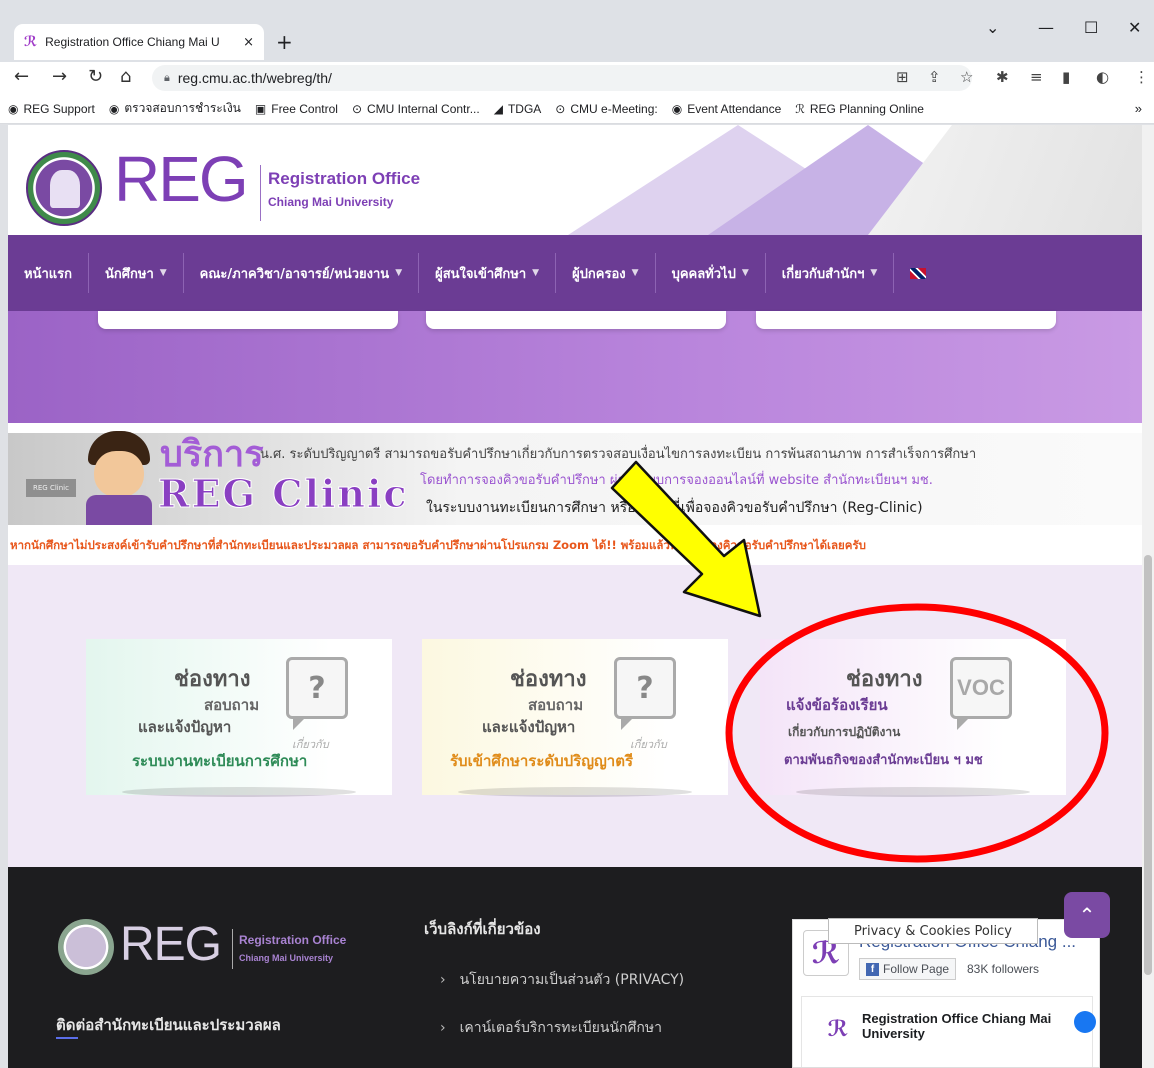  What do you see at coordinates (132, 42) in the screenshot?
I see `tab-title: Registration Office Chiang Mai U` at bounding box center [132, 42].